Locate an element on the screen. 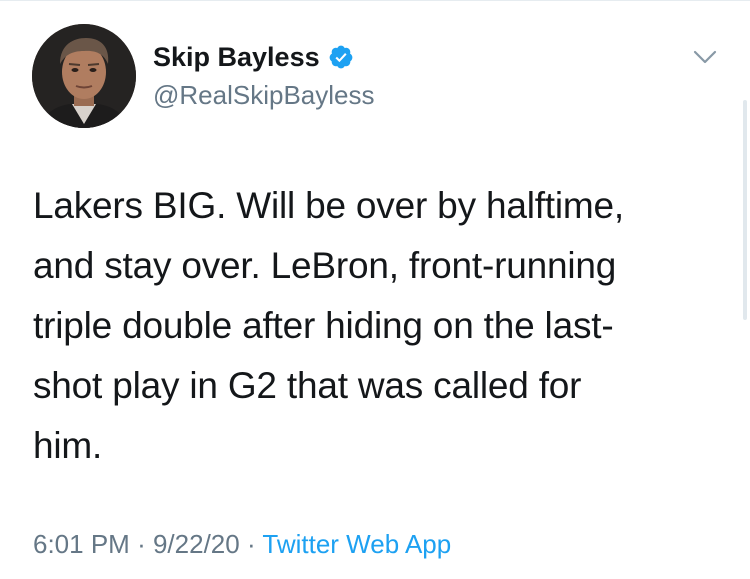  profile-photo-icon is located at coordinates (84, 76).